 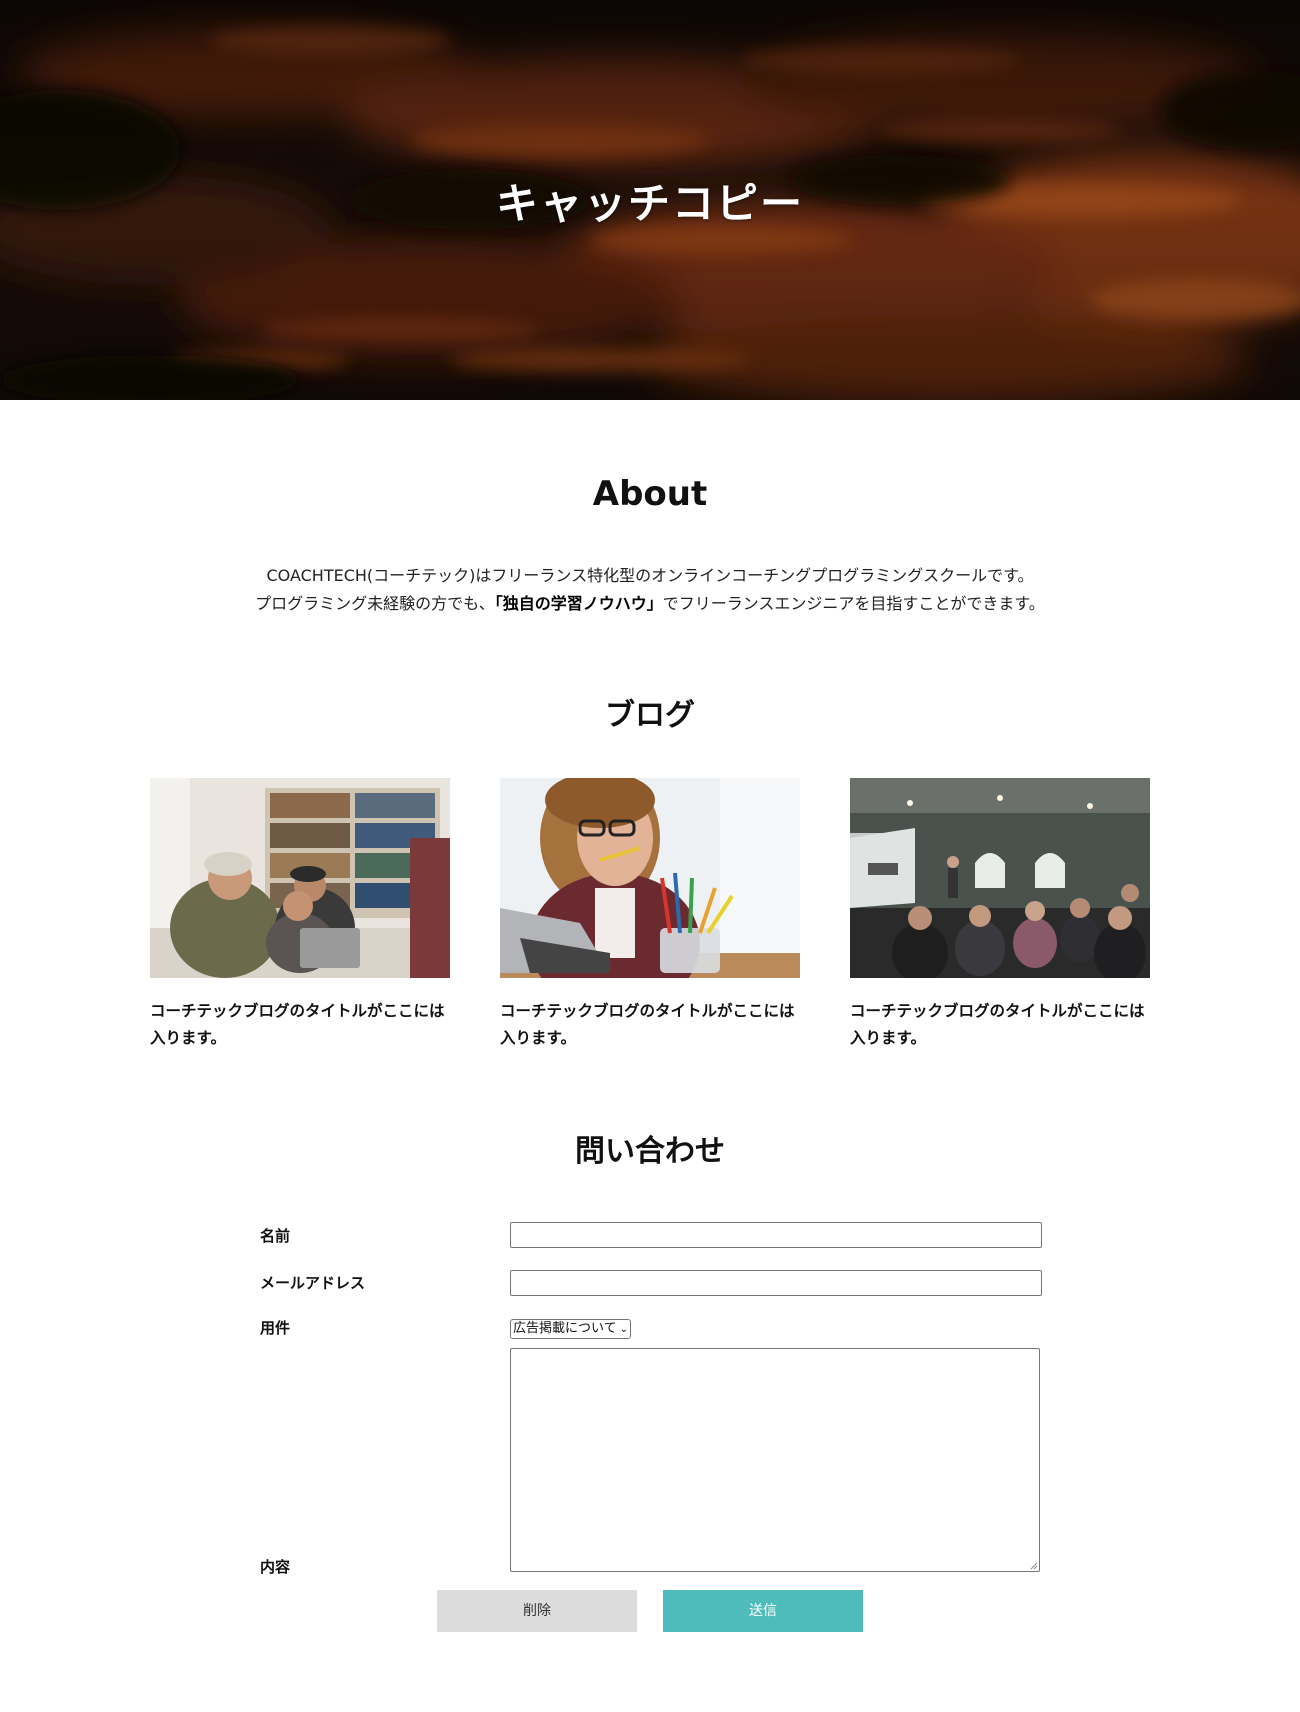 I want to click on about-line-2-prefix: プログラミング未経験の方でも、, so click(x=375, y=603).